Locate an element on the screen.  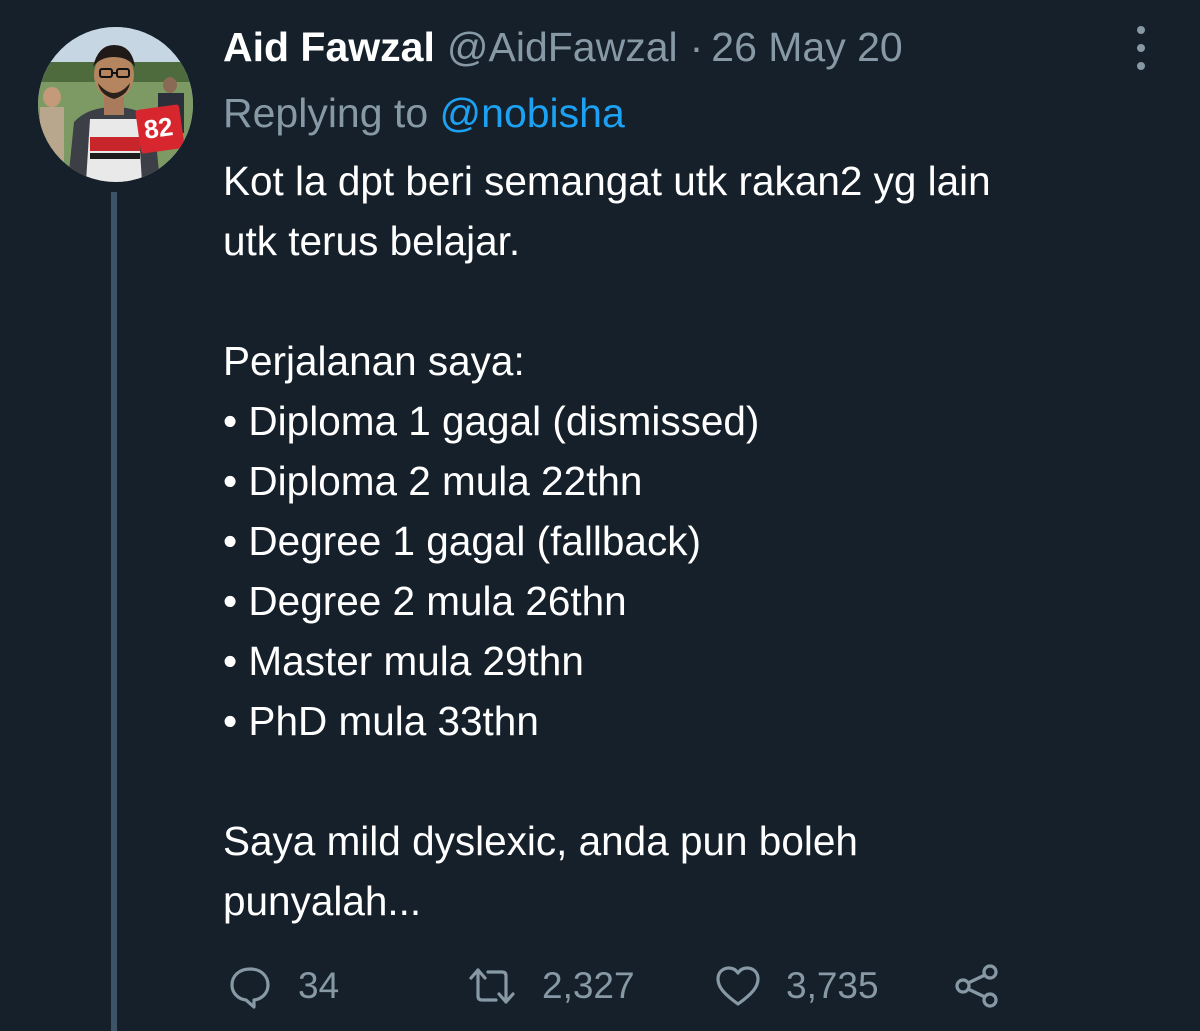
journey-item: • Degree 1 gagal (fallback) is located at coordinates (462, 541).